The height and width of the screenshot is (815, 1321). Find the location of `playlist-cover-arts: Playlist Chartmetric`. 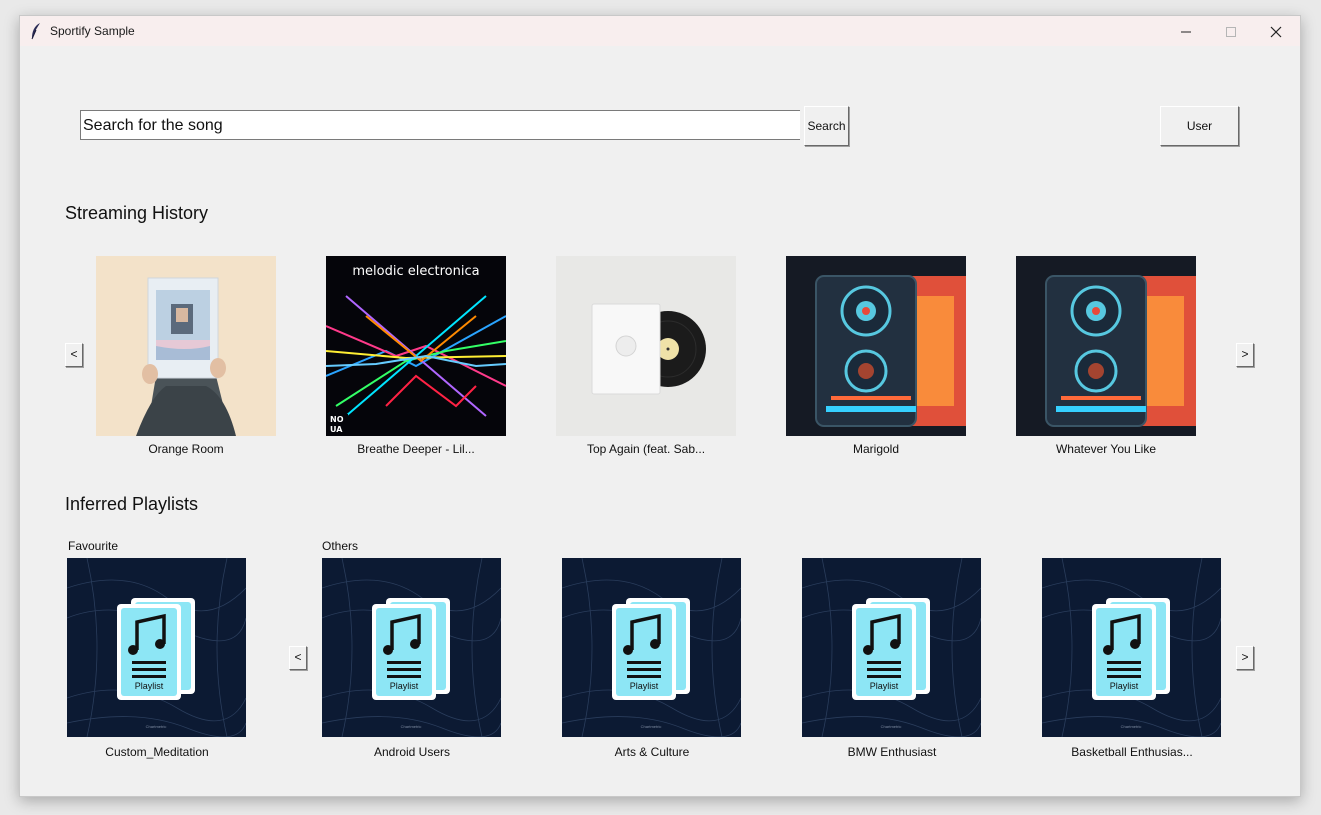

playlist-cover-arts: Playlist Chartmetric is located at coordinates (651, 647).